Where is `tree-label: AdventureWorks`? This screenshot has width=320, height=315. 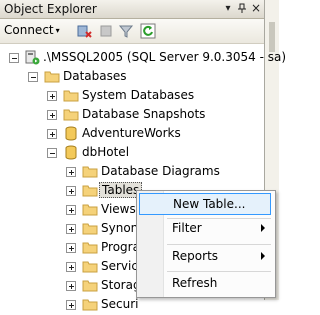
tree-label: AdventureWorks is located at coordinates (131, 133).